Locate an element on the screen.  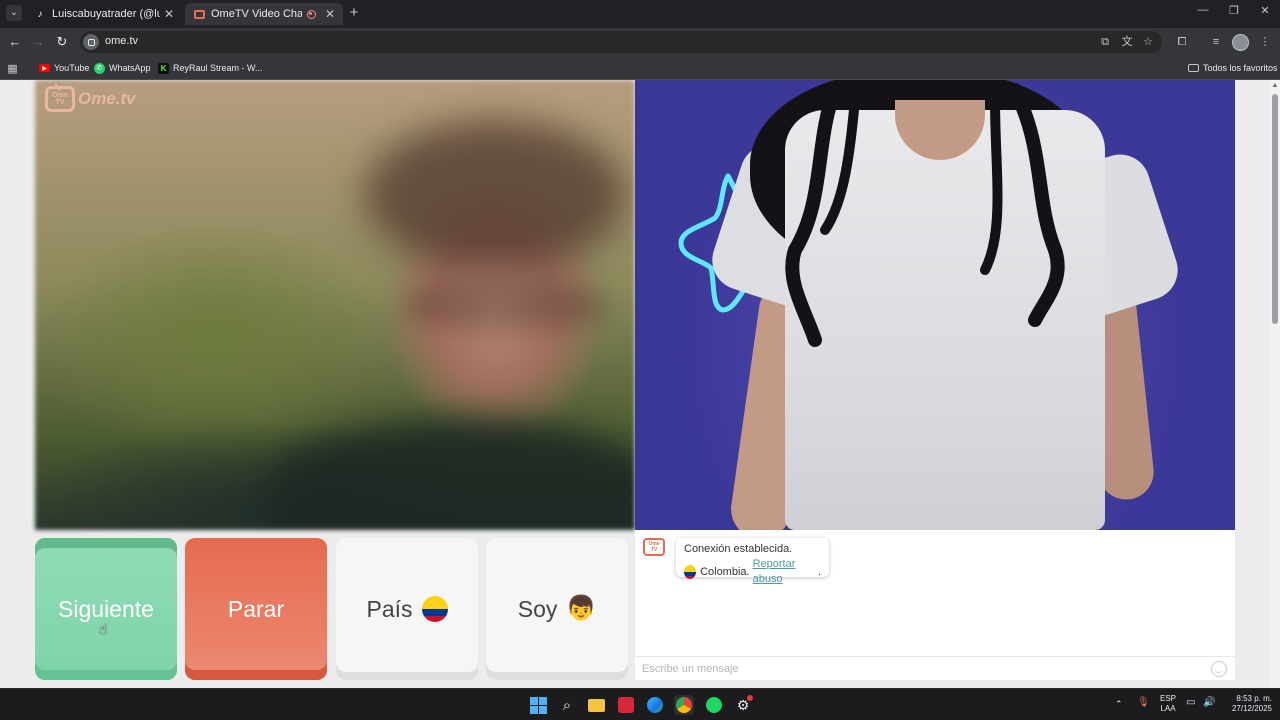
gender-button: Soy 👦 is located at coordinates (557, 609).